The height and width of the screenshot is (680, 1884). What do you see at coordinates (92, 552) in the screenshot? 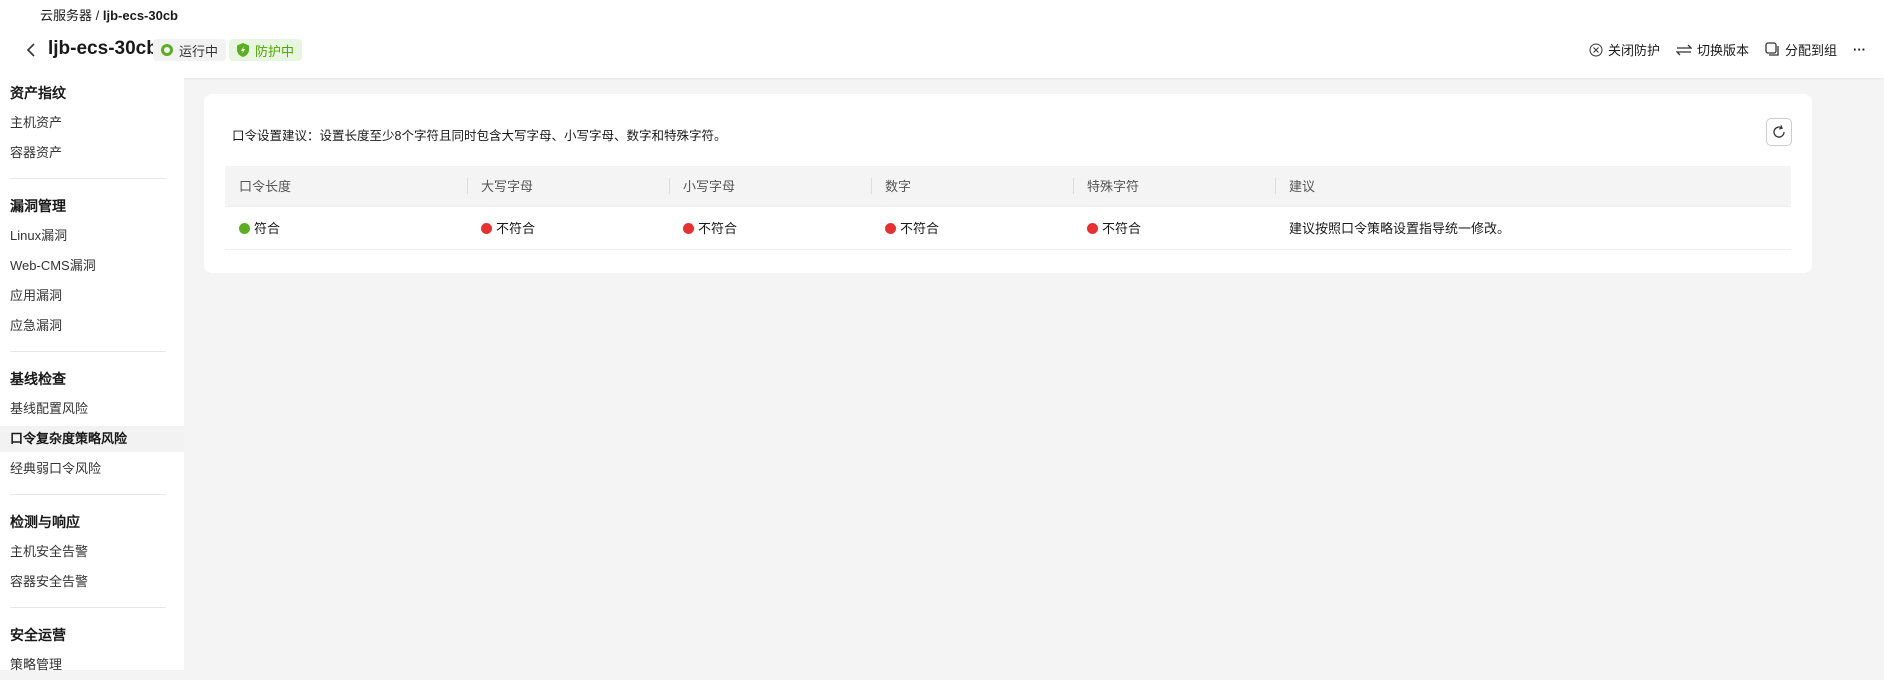
I see `sidebar-item: 主机安全告警` at bounding box center [92, 552].